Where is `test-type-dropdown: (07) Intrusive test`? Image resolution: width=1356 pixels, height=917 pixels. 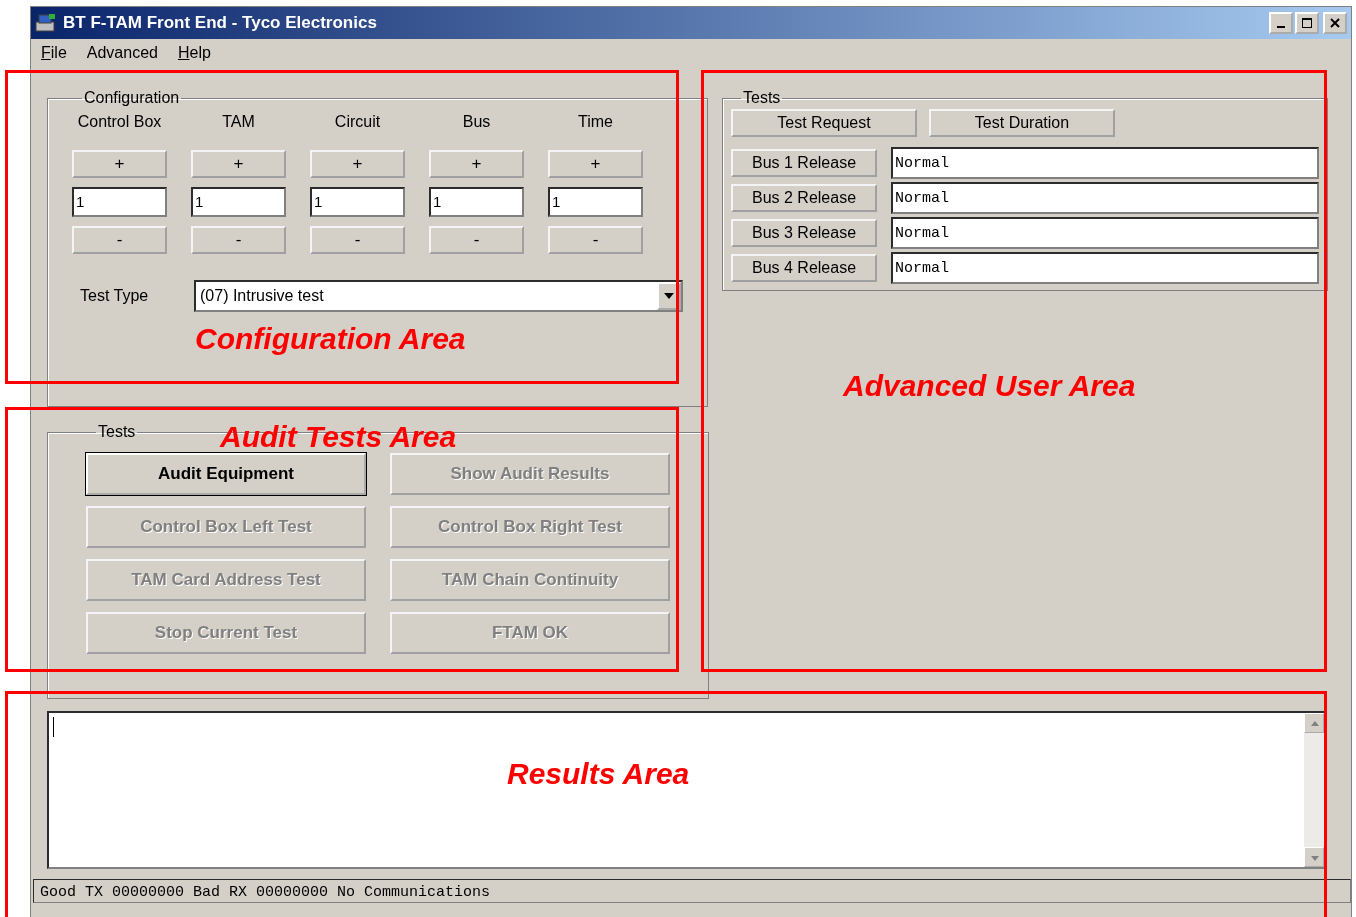
test-type-dropdown: (07) Intrusive test is located at coordinates (438, 296).